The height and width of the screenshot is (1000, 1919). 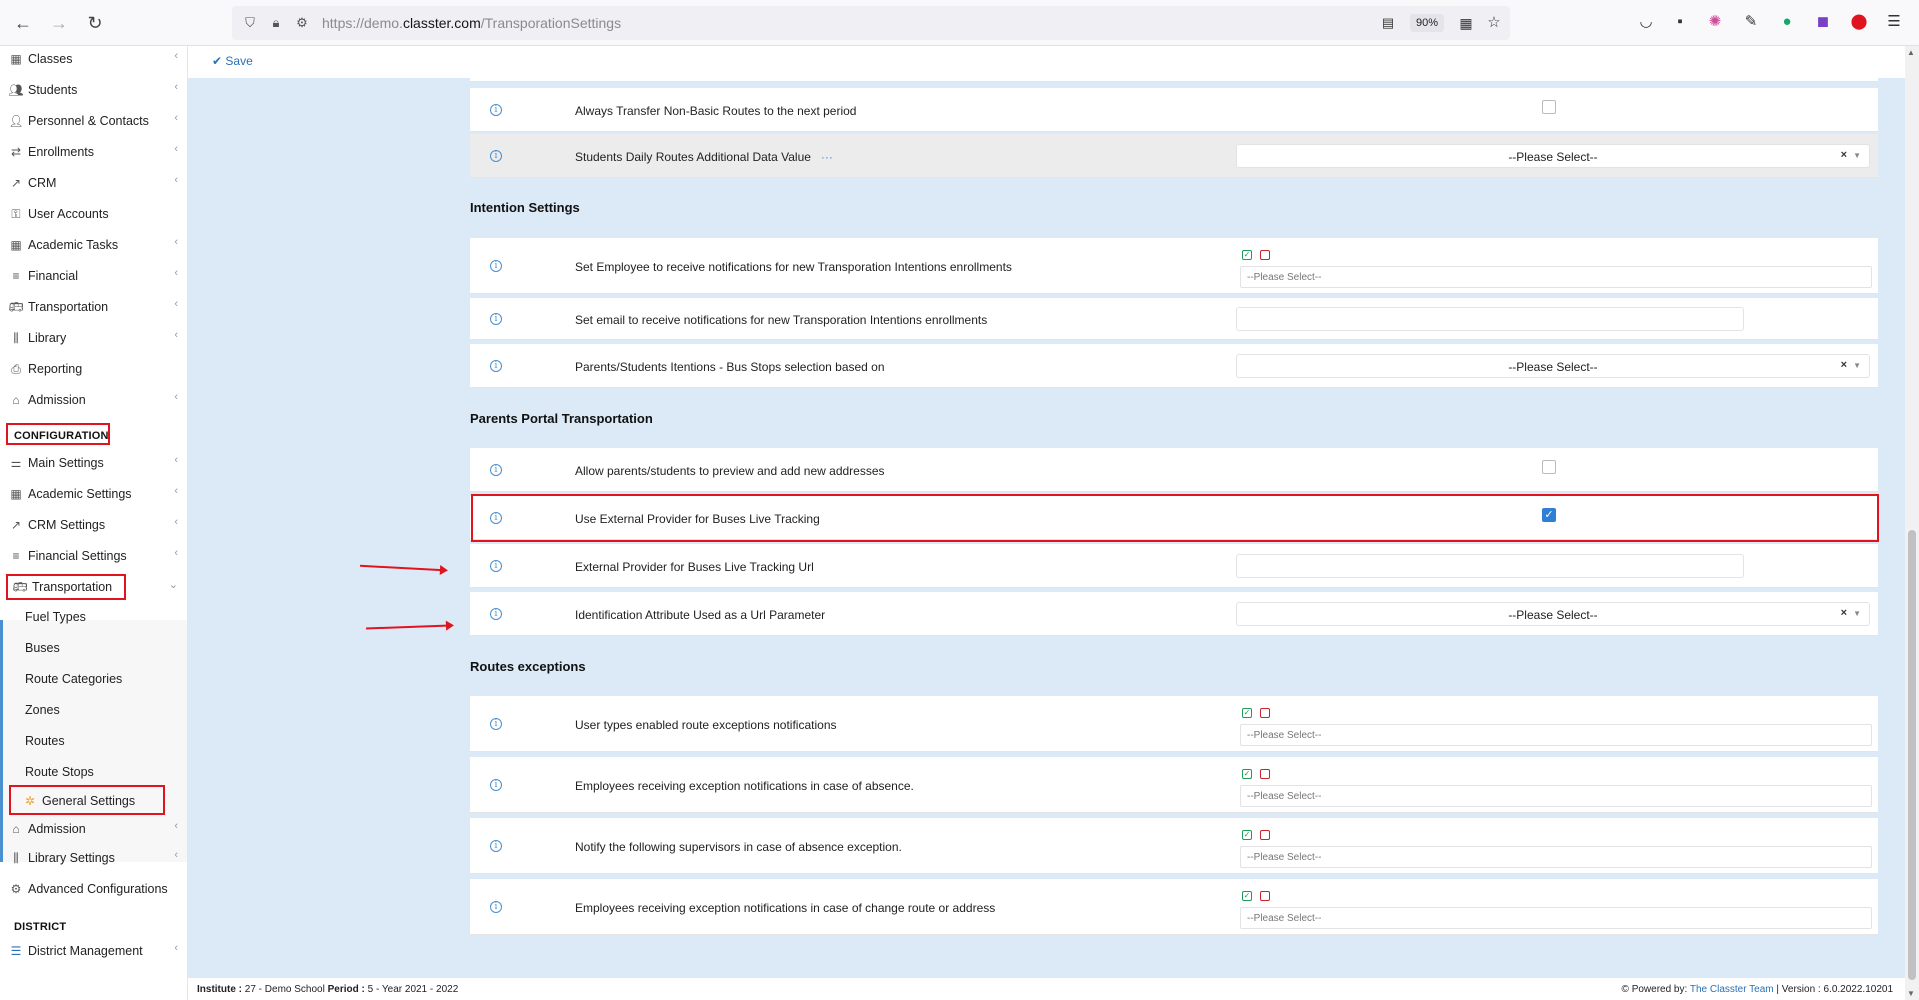 What do you see at coordinates (93, 463) in the screenshot?
I see `sidebar-item-main-settings: ⚌ Main Settings ‹` at bounding box center [93, 463].